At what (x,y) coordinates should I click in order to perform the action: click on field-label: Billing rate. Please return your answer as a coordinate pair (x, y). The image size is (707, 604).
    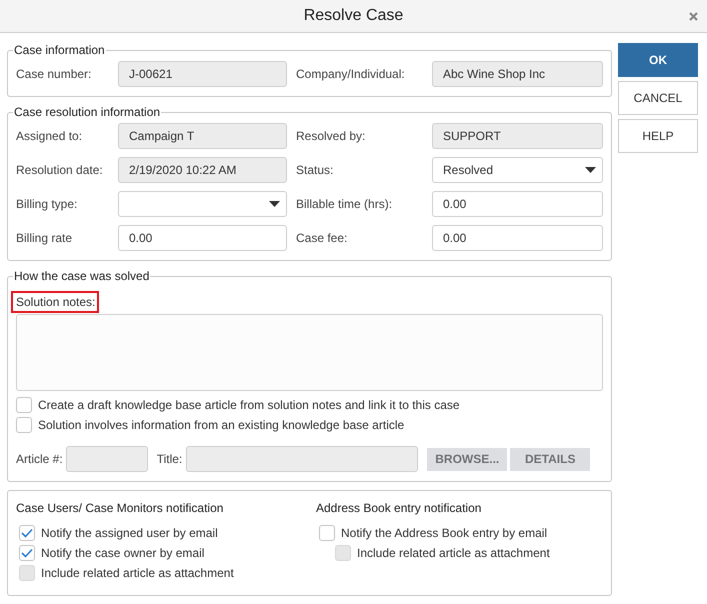
    Looking at the image, I should click on (45, 238).